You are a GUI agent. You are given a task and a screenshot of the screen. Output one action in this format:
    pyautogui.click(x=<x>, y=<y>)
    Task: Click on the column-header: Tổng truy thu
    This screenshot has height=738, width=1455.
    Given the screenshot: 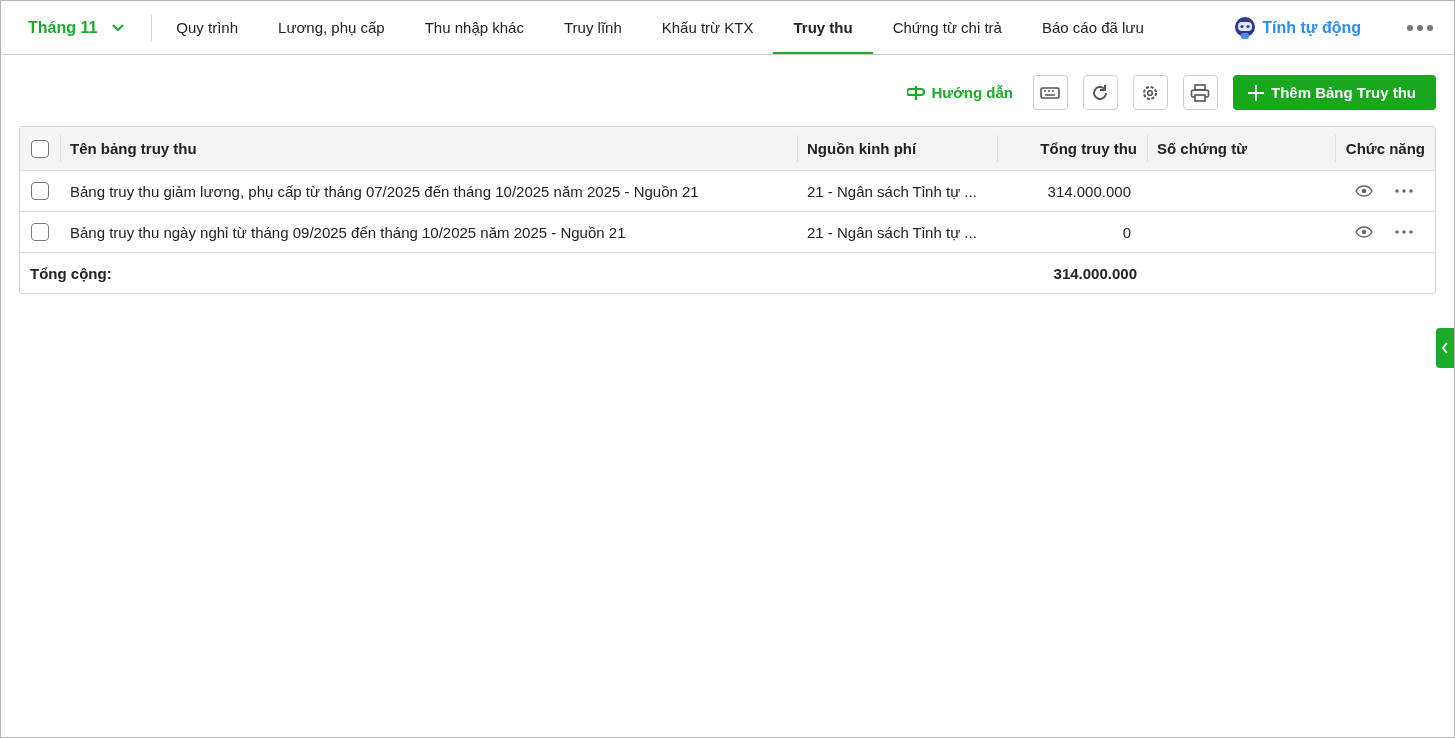 What is the action you would take?
    pyautogui.click(x=1088, y=148)
    